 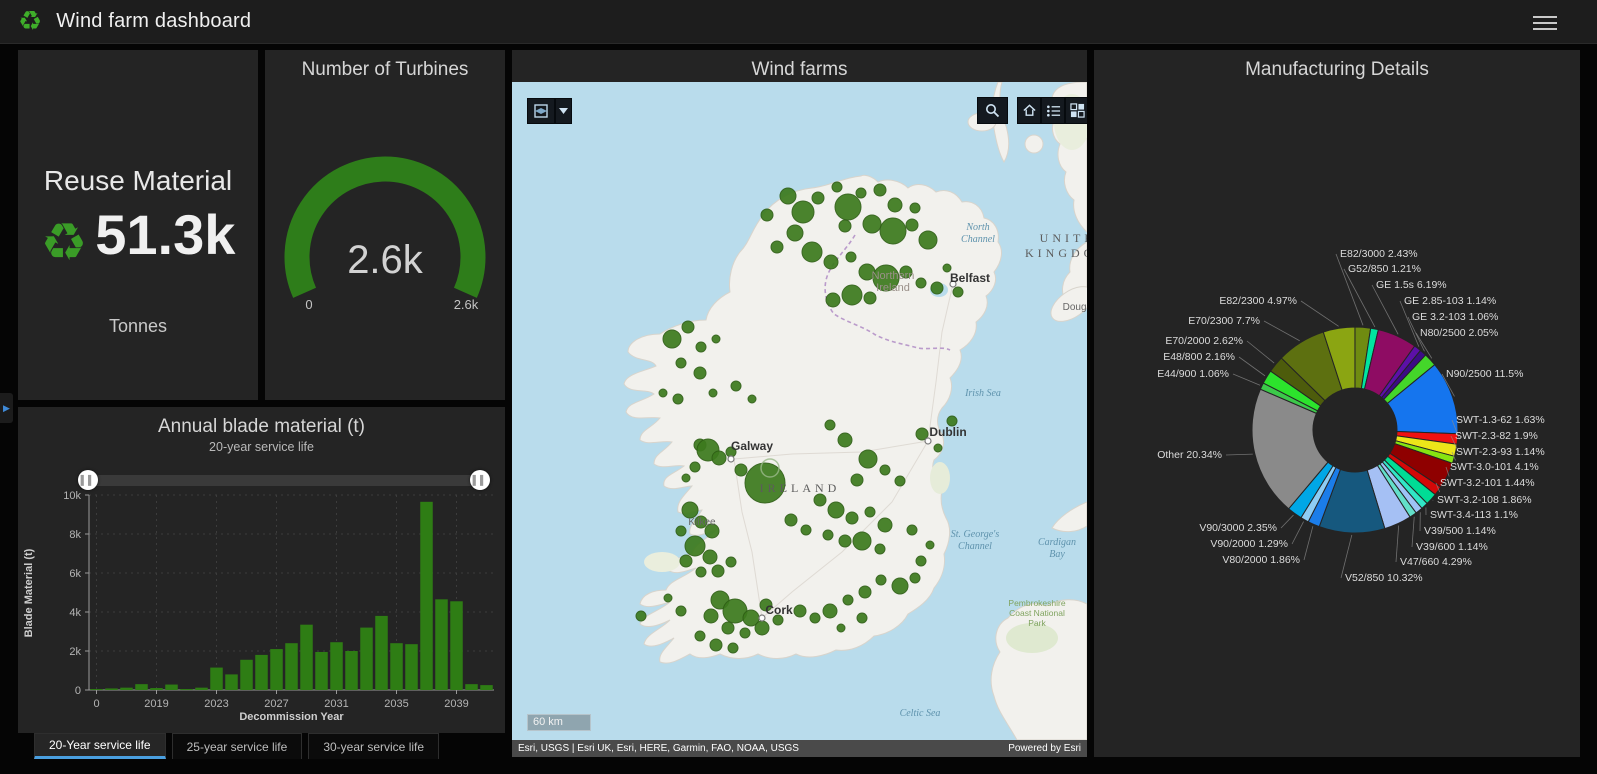 What do you see at coordinates (351, 670) in the screenshot?
I see `bar-2032` at bounding box center [351, 670].